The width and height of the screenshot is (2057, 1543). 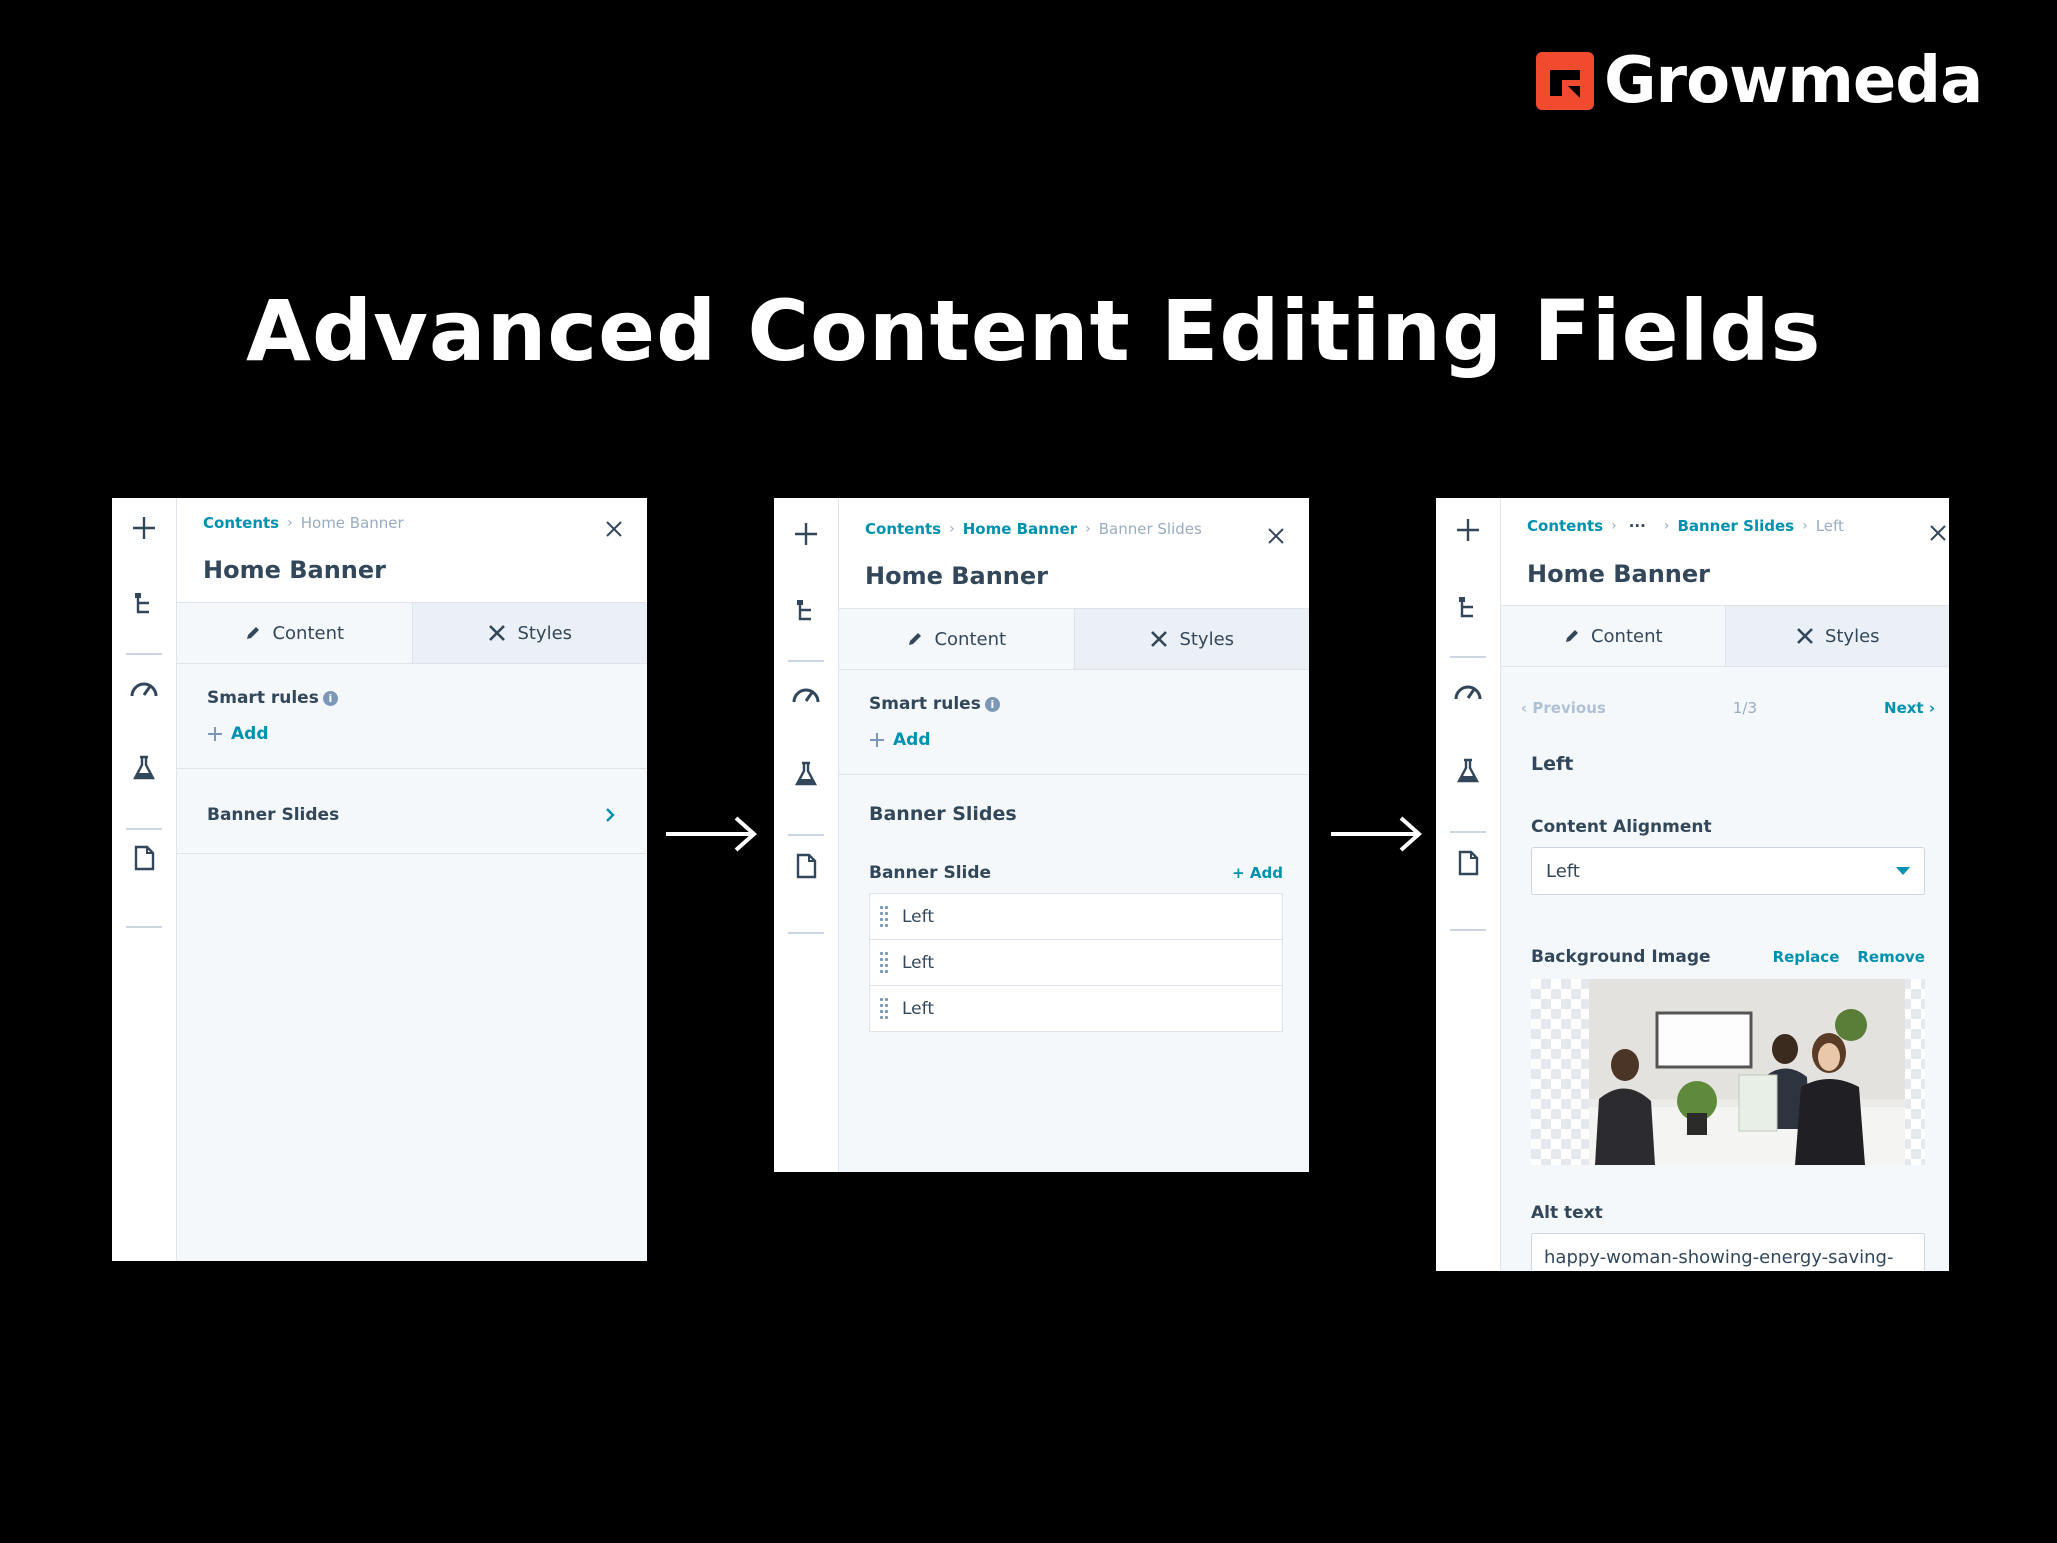 I want to click on background-image-label: Background Image, so click(x=1621, y=957).